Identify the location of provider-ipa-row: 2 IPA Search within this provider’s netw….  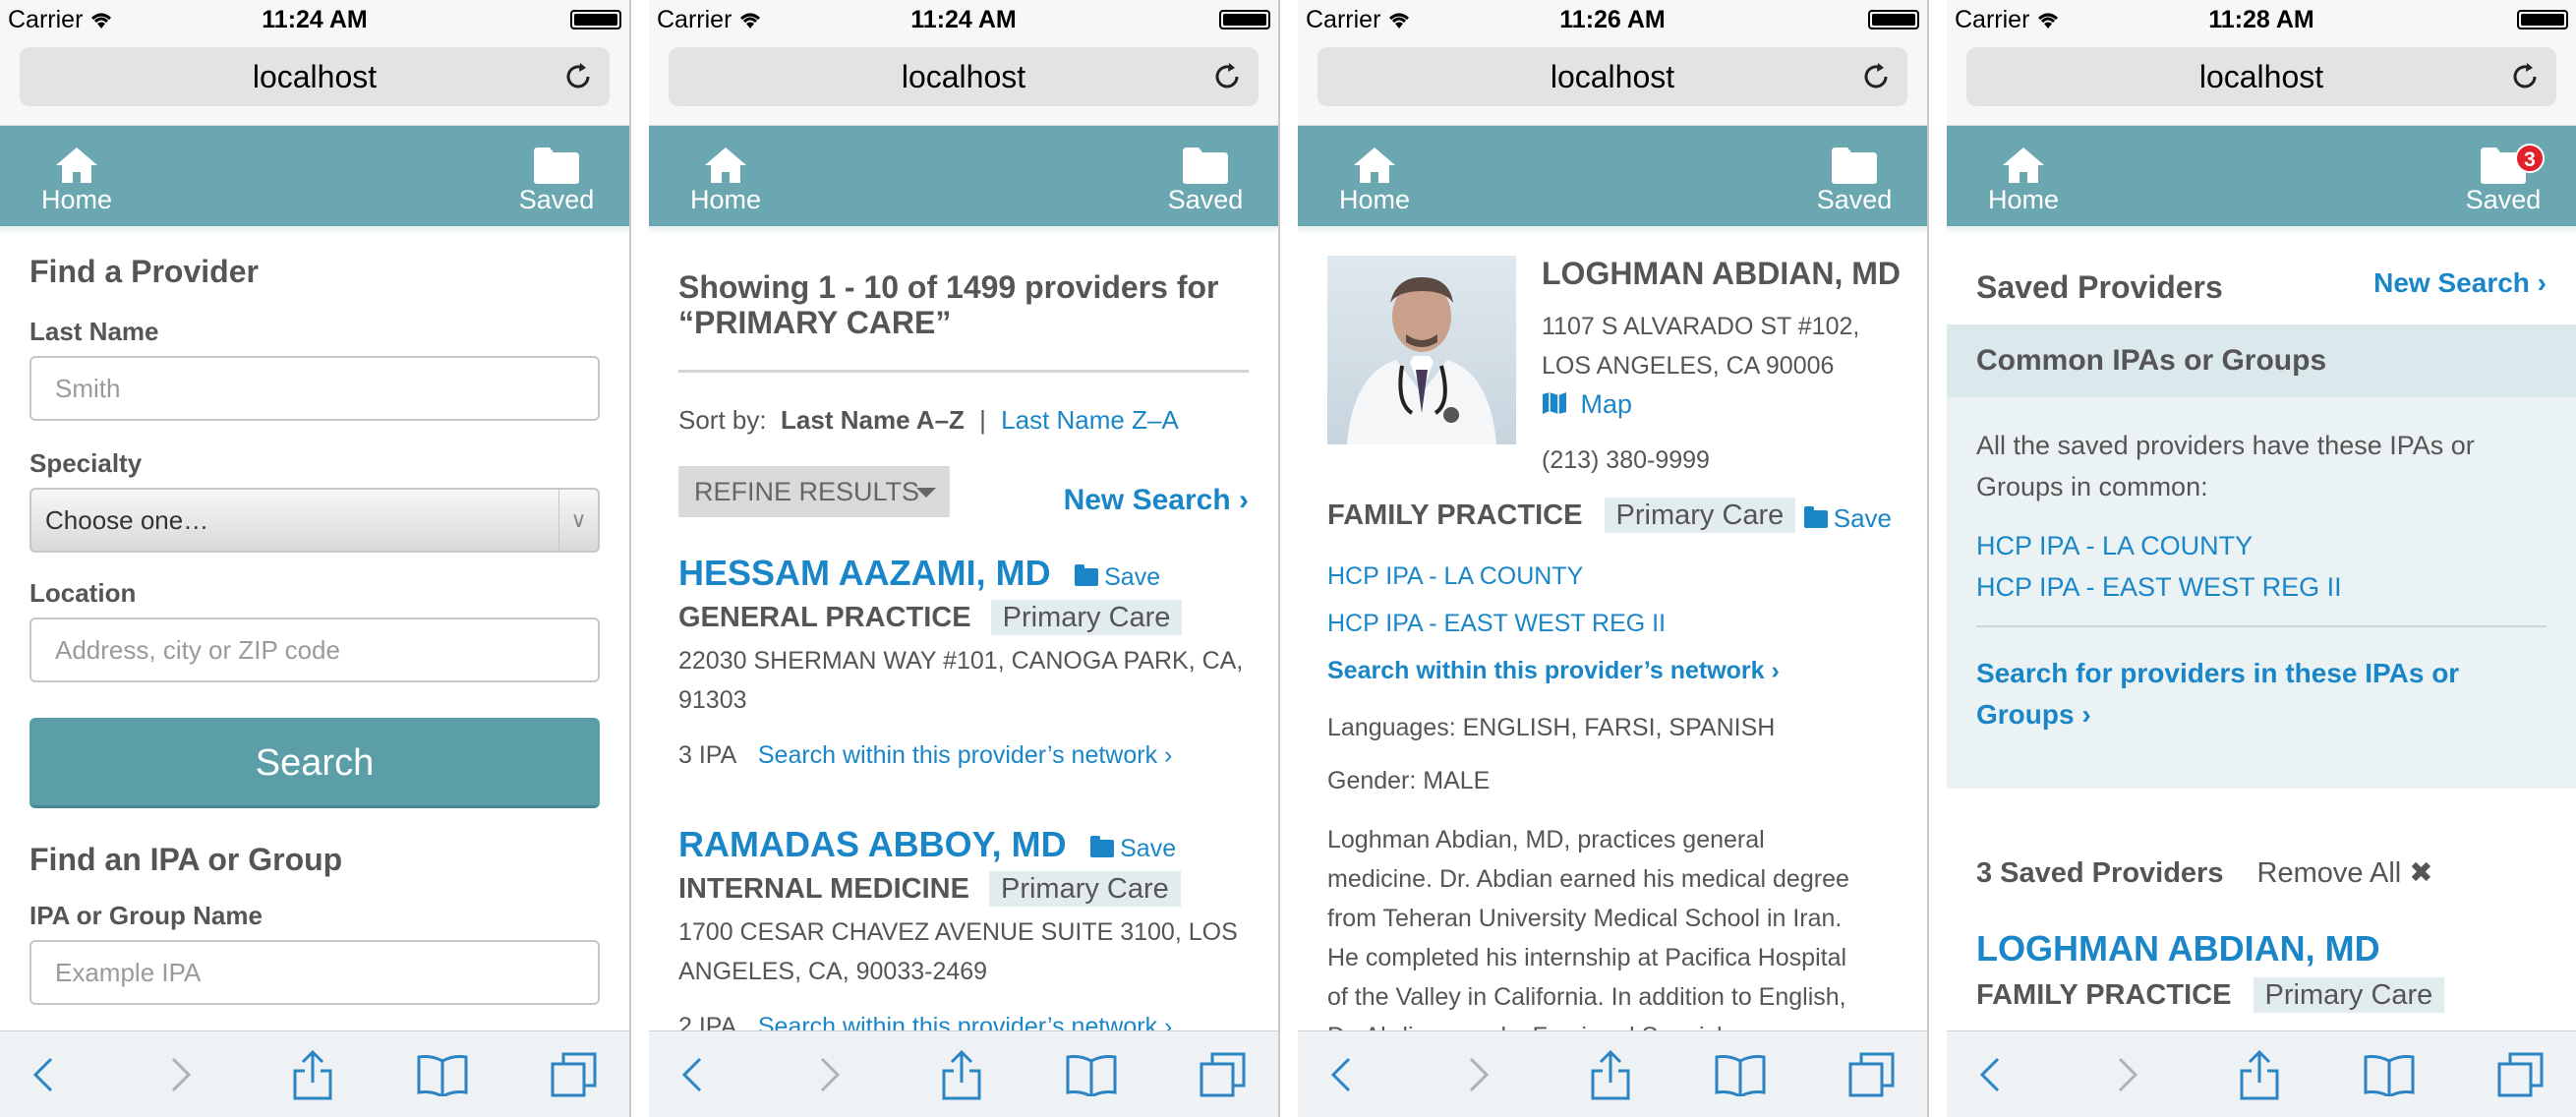
(925, 1022).